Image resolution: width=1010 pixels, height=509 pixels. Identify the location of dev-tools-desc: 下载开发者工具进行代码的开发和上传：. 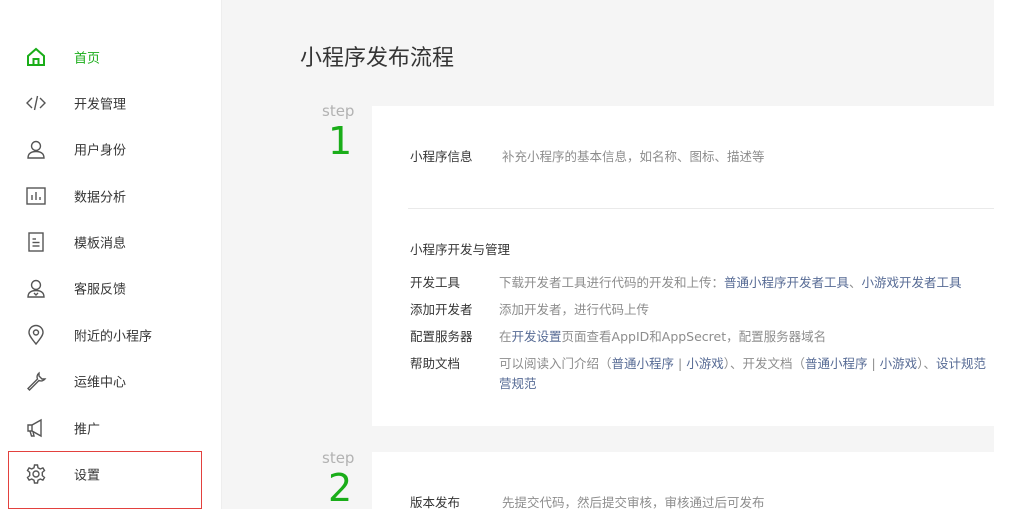
(612, 282).